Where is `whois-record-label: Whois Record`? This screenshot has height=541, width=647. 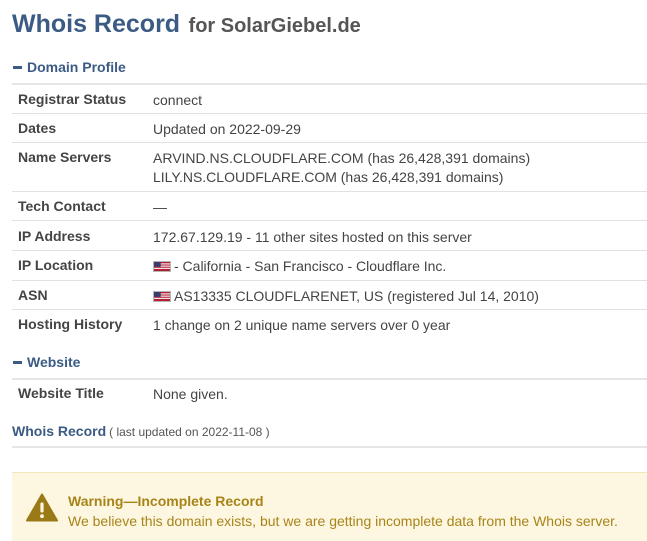 whois-record-label: Whois Record is located at coordinates (59, 431).